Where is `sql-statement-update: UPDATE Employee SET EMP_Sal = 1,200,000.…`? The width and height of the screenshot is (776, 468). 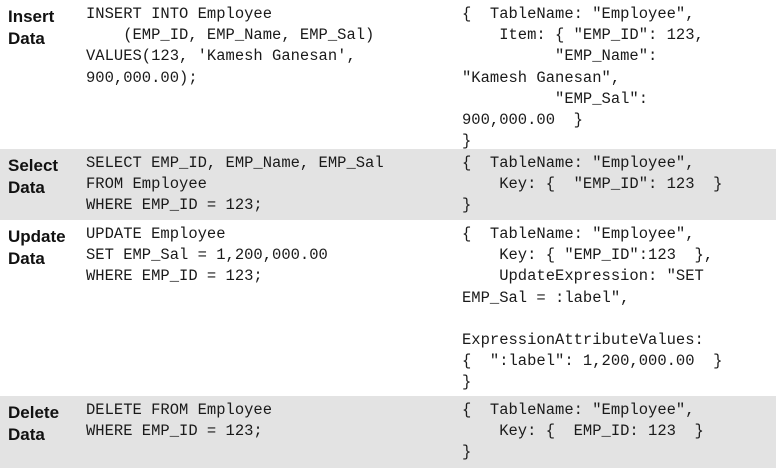 sql-statement-update: UPDATE Employee SET EMP_Sal = 1,200,000.… is located at coordinates (207, 255).